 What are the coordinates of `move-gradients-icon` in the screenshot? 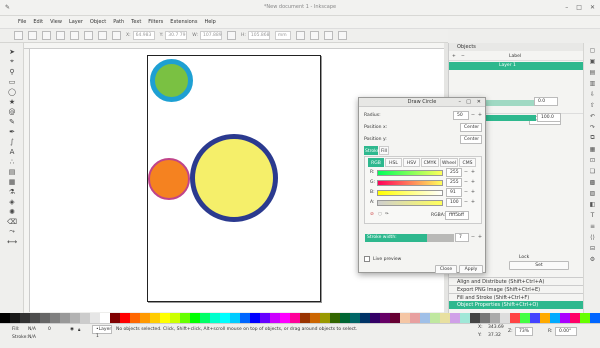 It's located at (328, 35).